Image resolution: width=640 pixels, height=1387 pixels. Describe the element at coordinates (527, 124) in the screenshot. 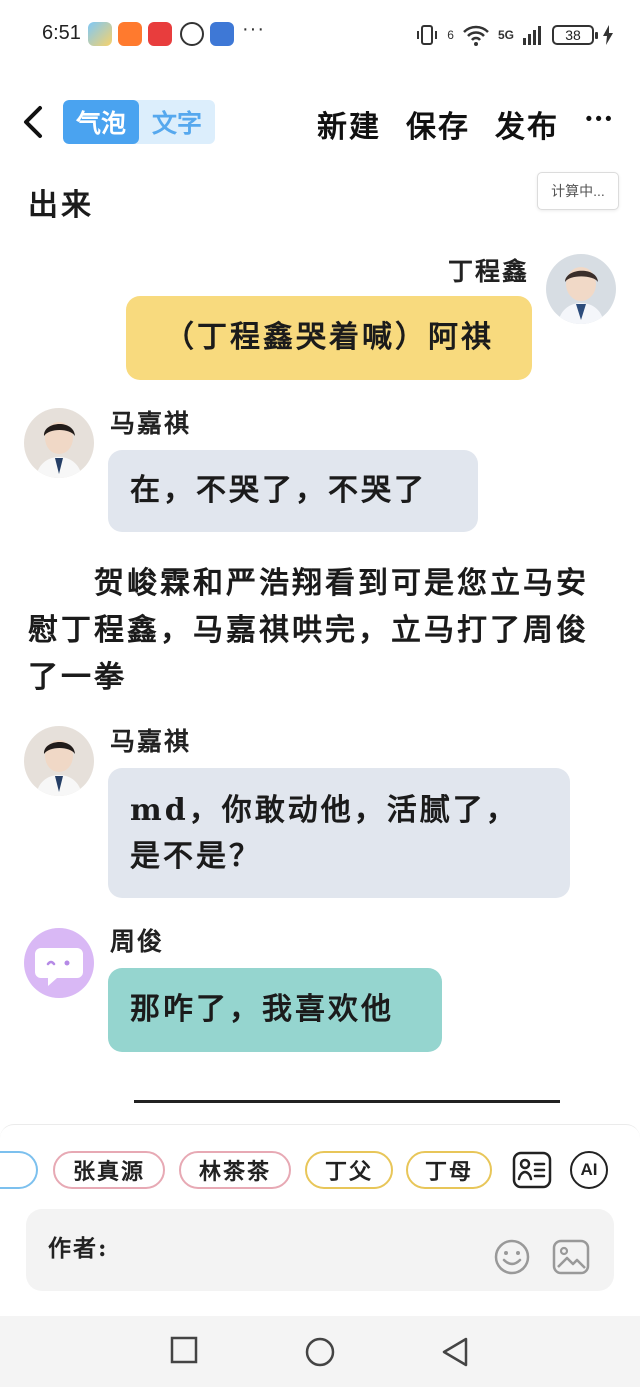

I see `publish-button: 发布` at that location.